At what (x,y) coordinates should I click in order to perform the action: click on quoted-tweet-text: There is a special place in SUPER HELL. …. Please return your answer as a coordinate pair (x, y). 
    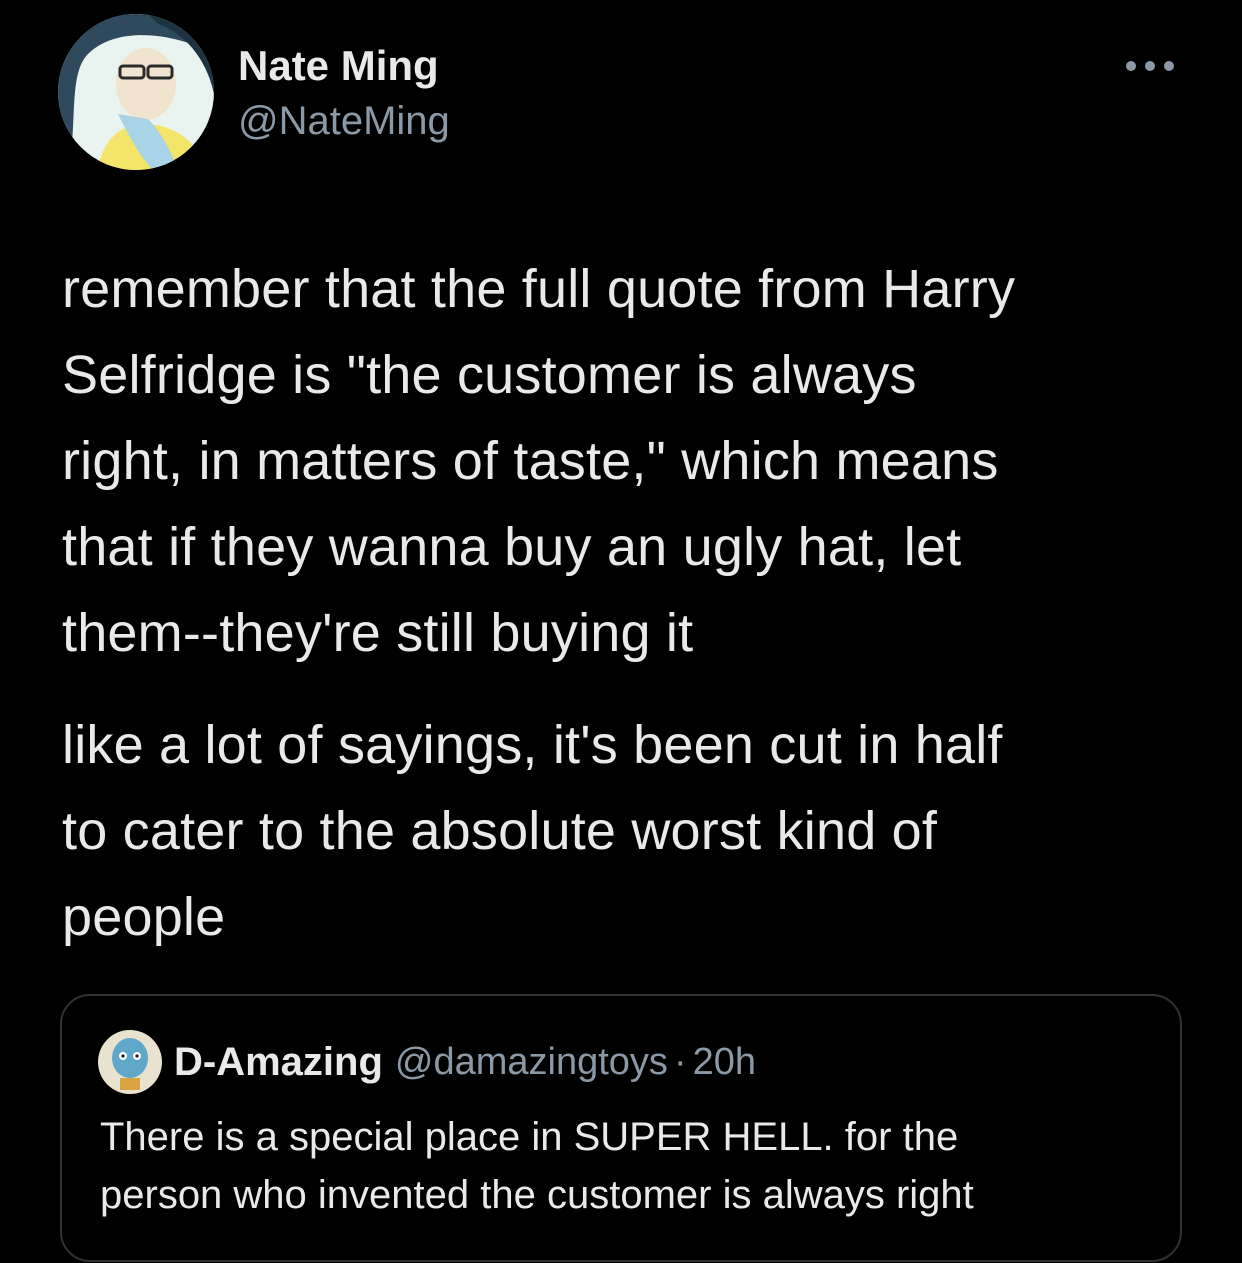
    Looking at the image, I should click on (537, 1166).